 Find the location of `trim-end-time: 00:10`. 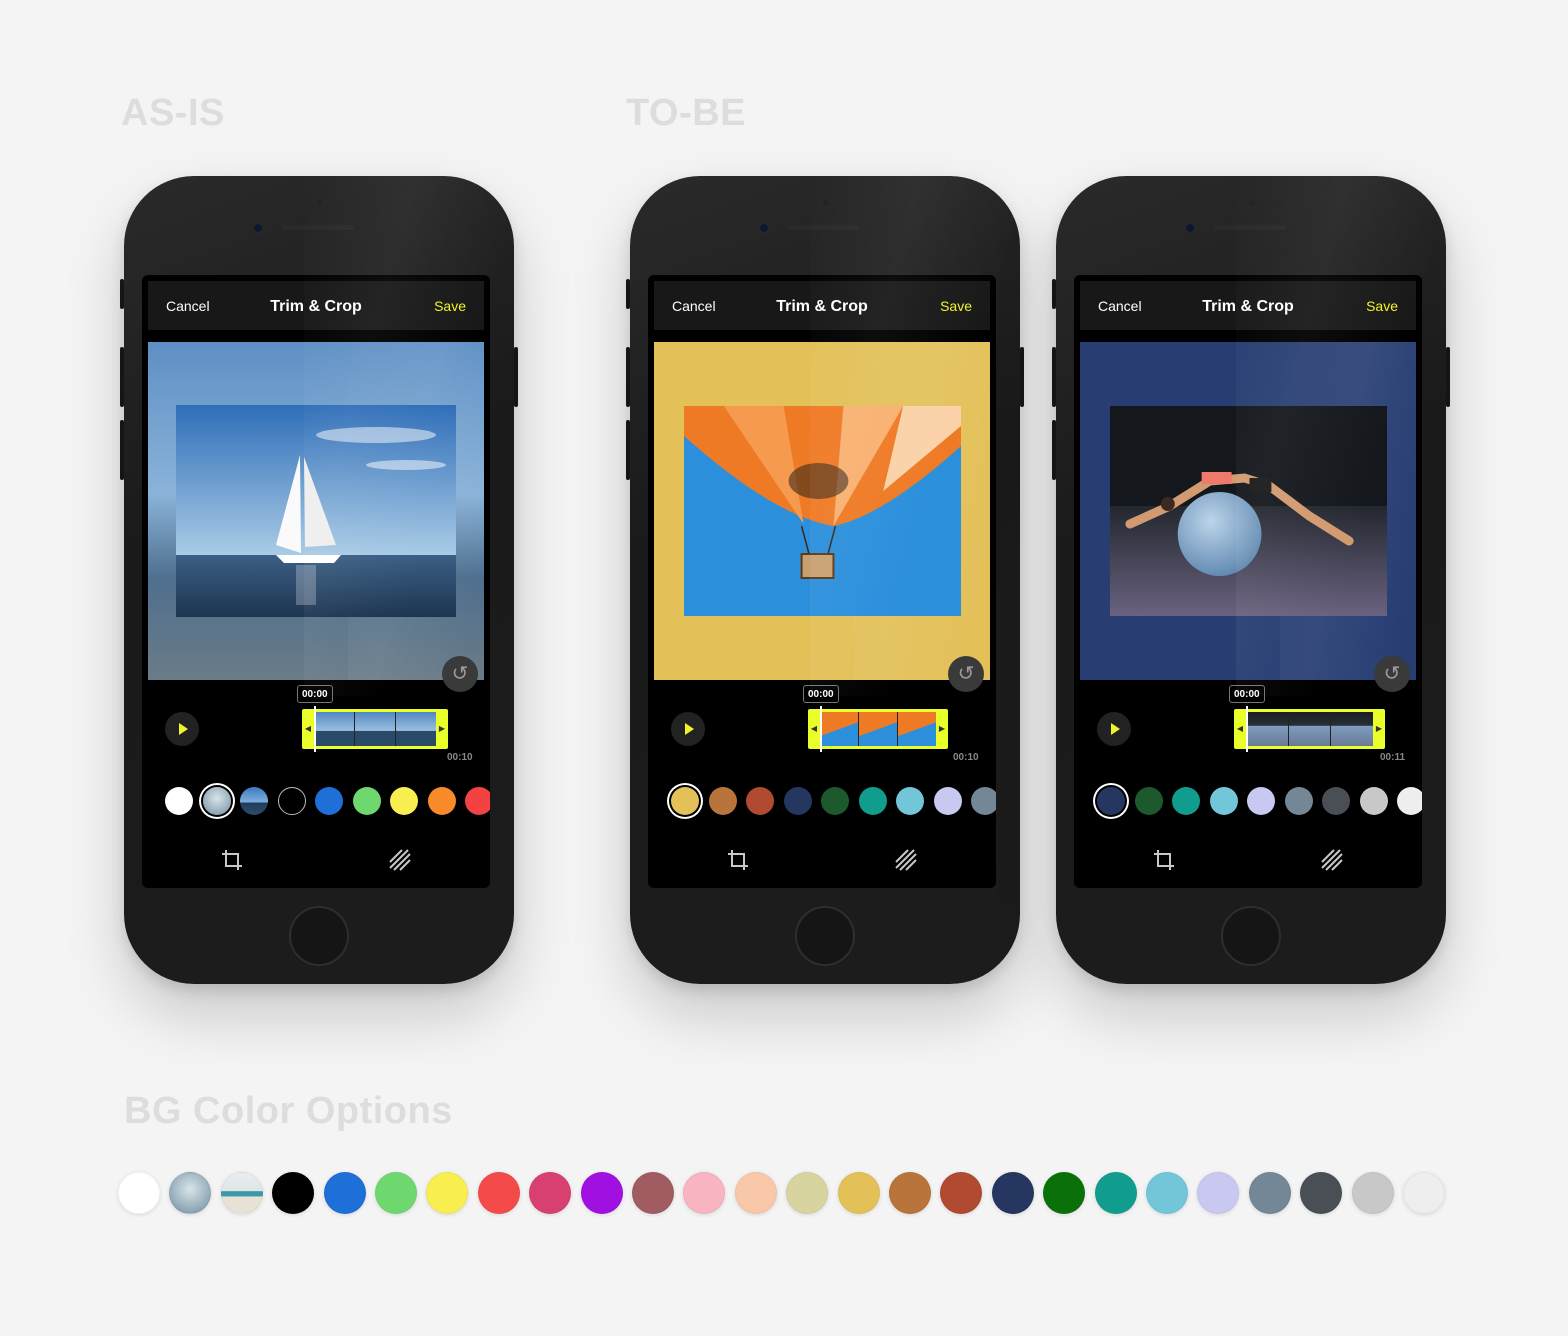

trim-end-time: 00:10 is located at coordinates (966, 757).